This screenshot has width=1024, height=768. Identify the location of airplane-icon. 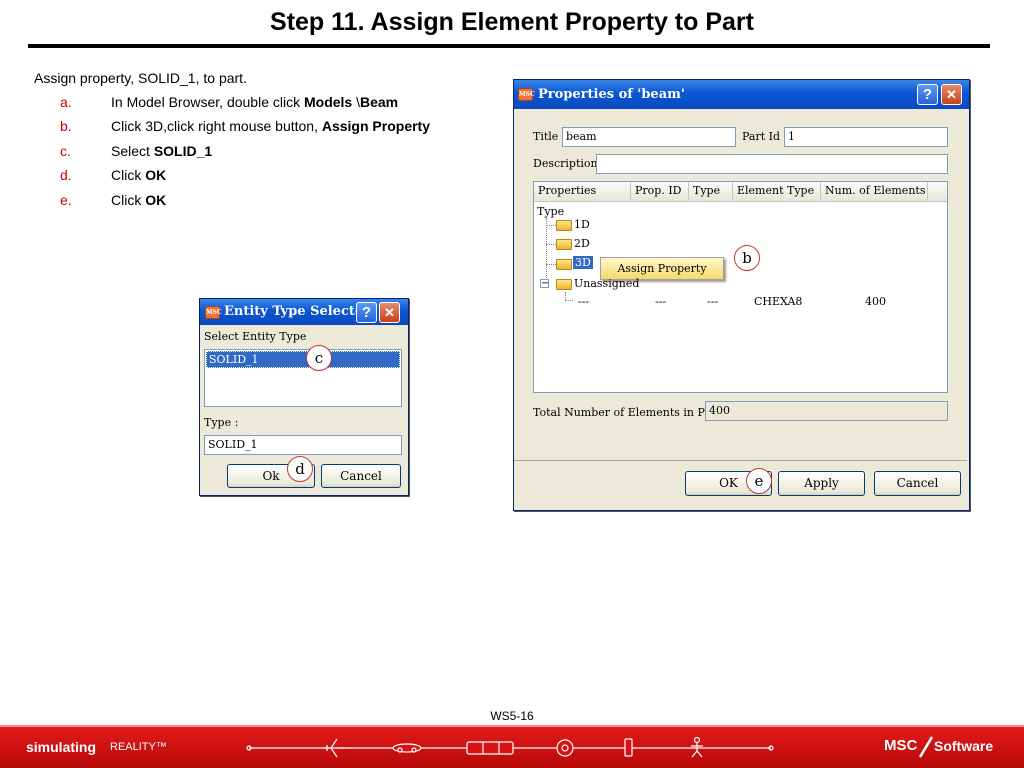
(334, 748).